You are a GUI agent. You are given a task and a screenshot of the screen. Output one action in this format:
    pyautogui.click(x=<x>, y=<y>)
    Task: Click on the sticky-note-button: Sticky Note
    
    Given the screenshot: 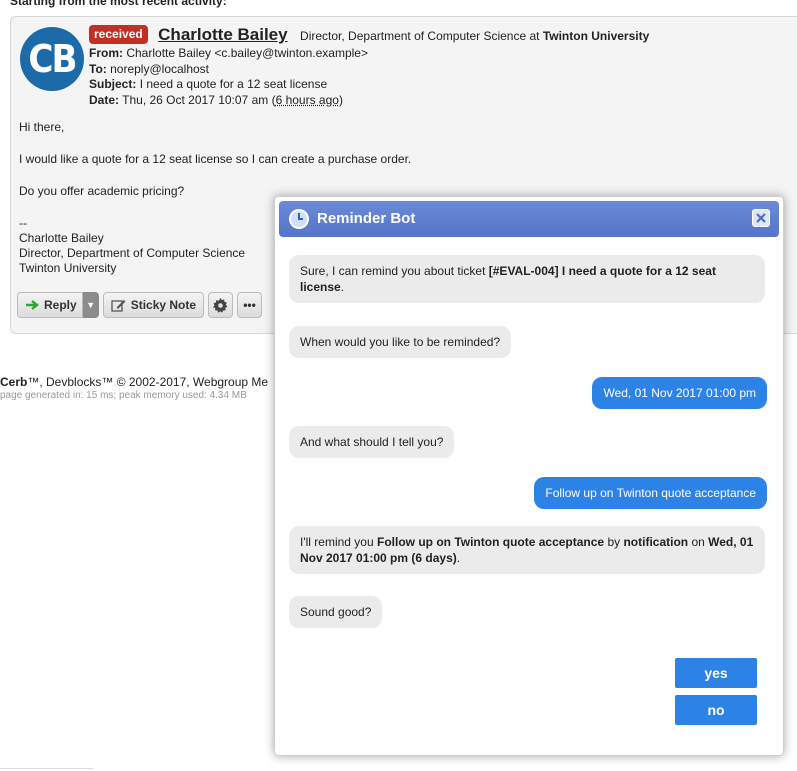 What is the action you would take?
    pyautogui.click(x=153, y=305)
    